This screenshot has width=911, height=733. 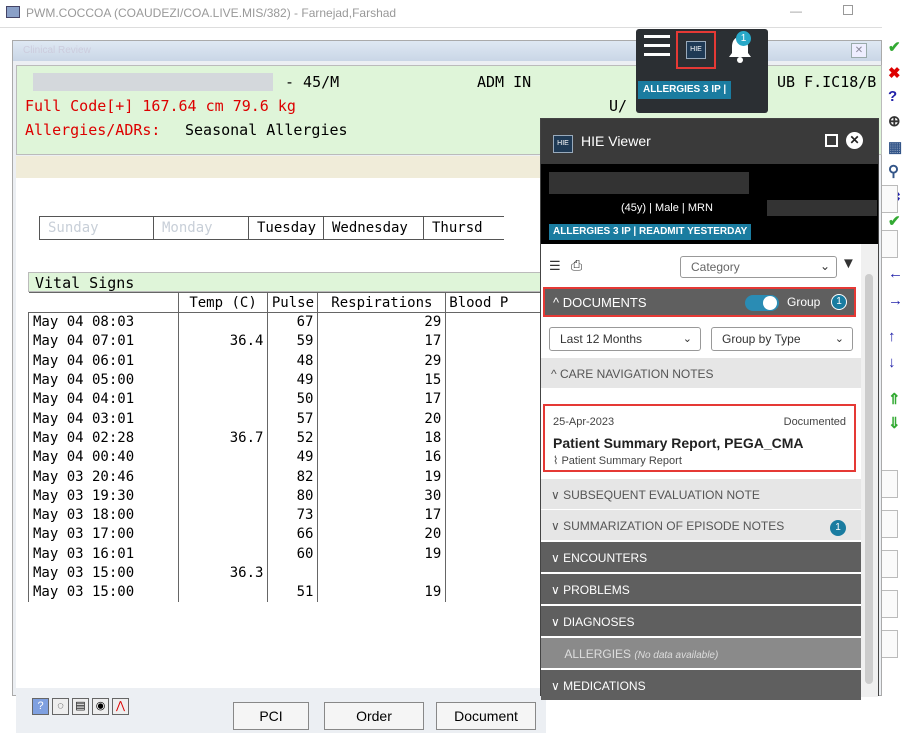 I want to click on check-icon: ✔, so click(x=894, y=47).